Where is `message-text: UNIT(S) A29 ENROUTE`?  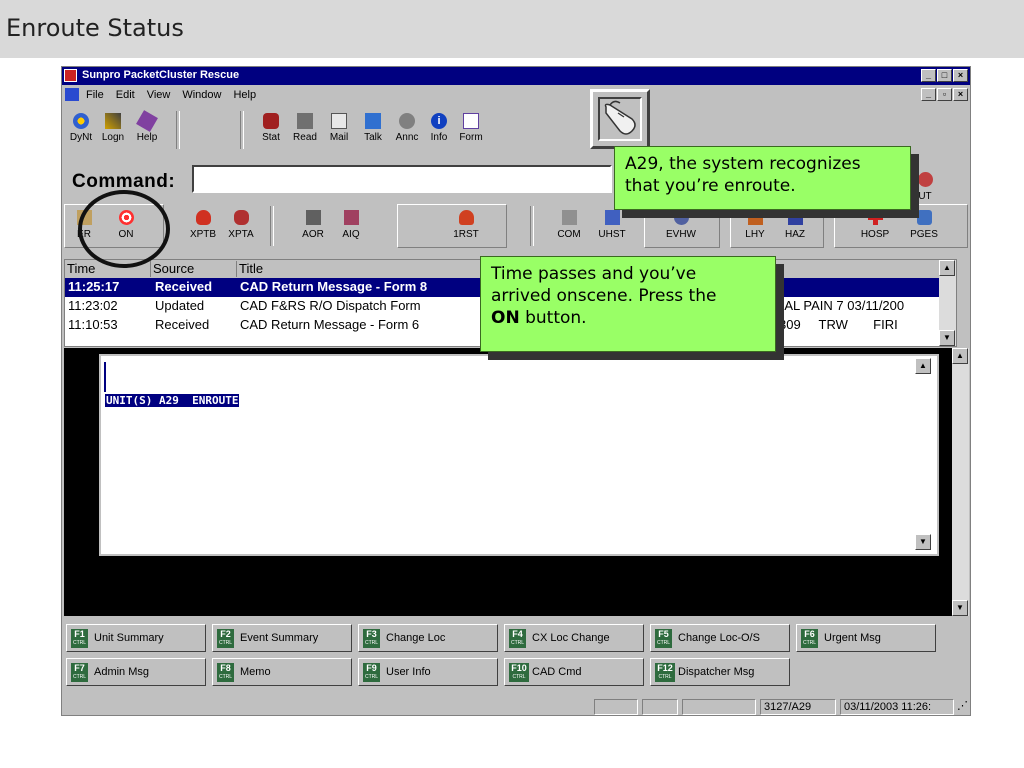
message-text: UNIT(S) A29 ENROUTE is located at coordinates (172, 400).